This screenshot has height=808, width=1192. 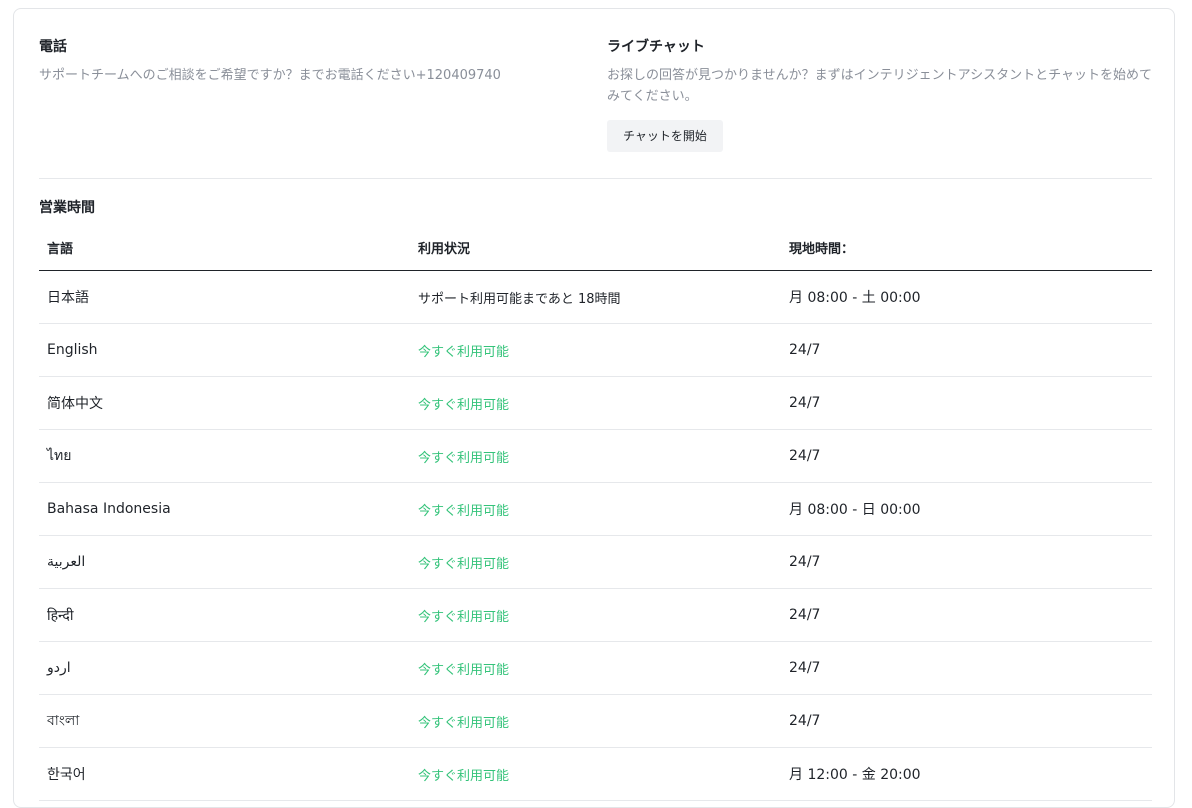 I want to click on table-row: English 今すぐ利用可能 24/7, so click(x=595, y=350).